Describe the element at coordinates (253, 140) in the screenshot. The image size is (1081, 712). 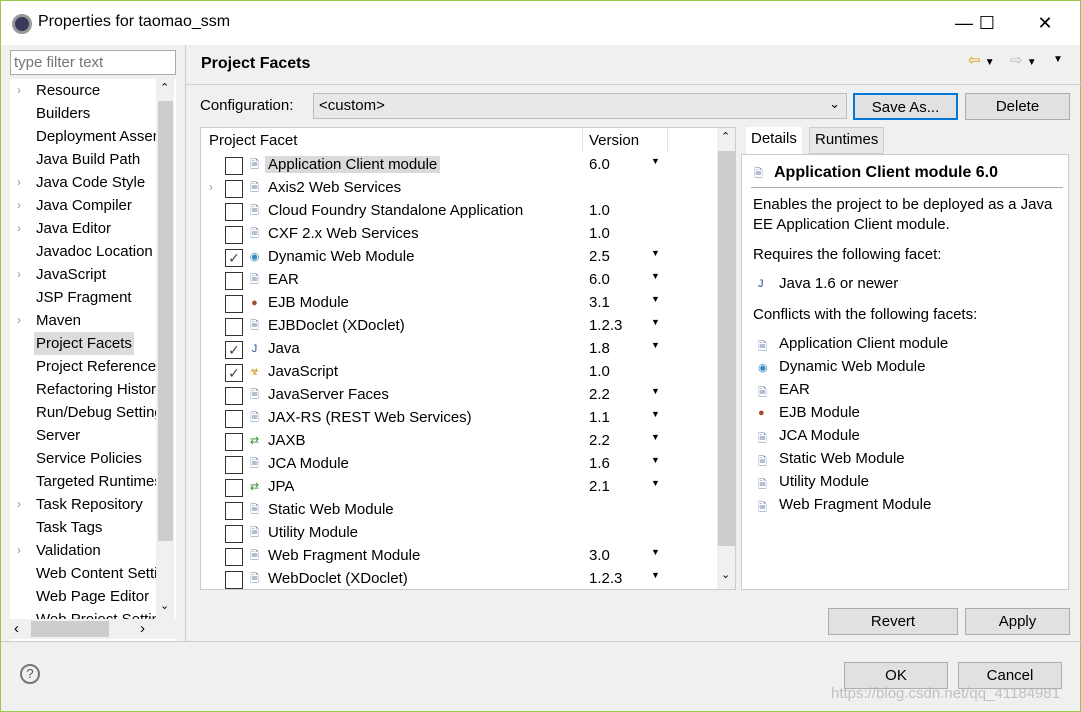
I see `column-header-facet: Project Facet` at that location.